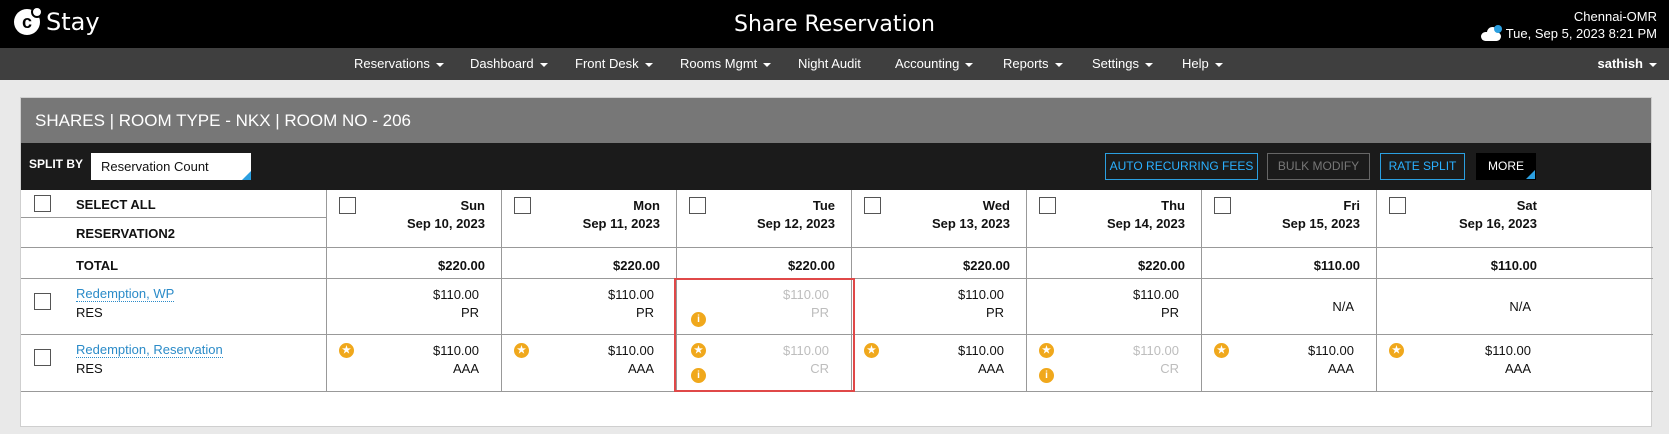  I want to click on select-all-checkbox, so click(42, 203).